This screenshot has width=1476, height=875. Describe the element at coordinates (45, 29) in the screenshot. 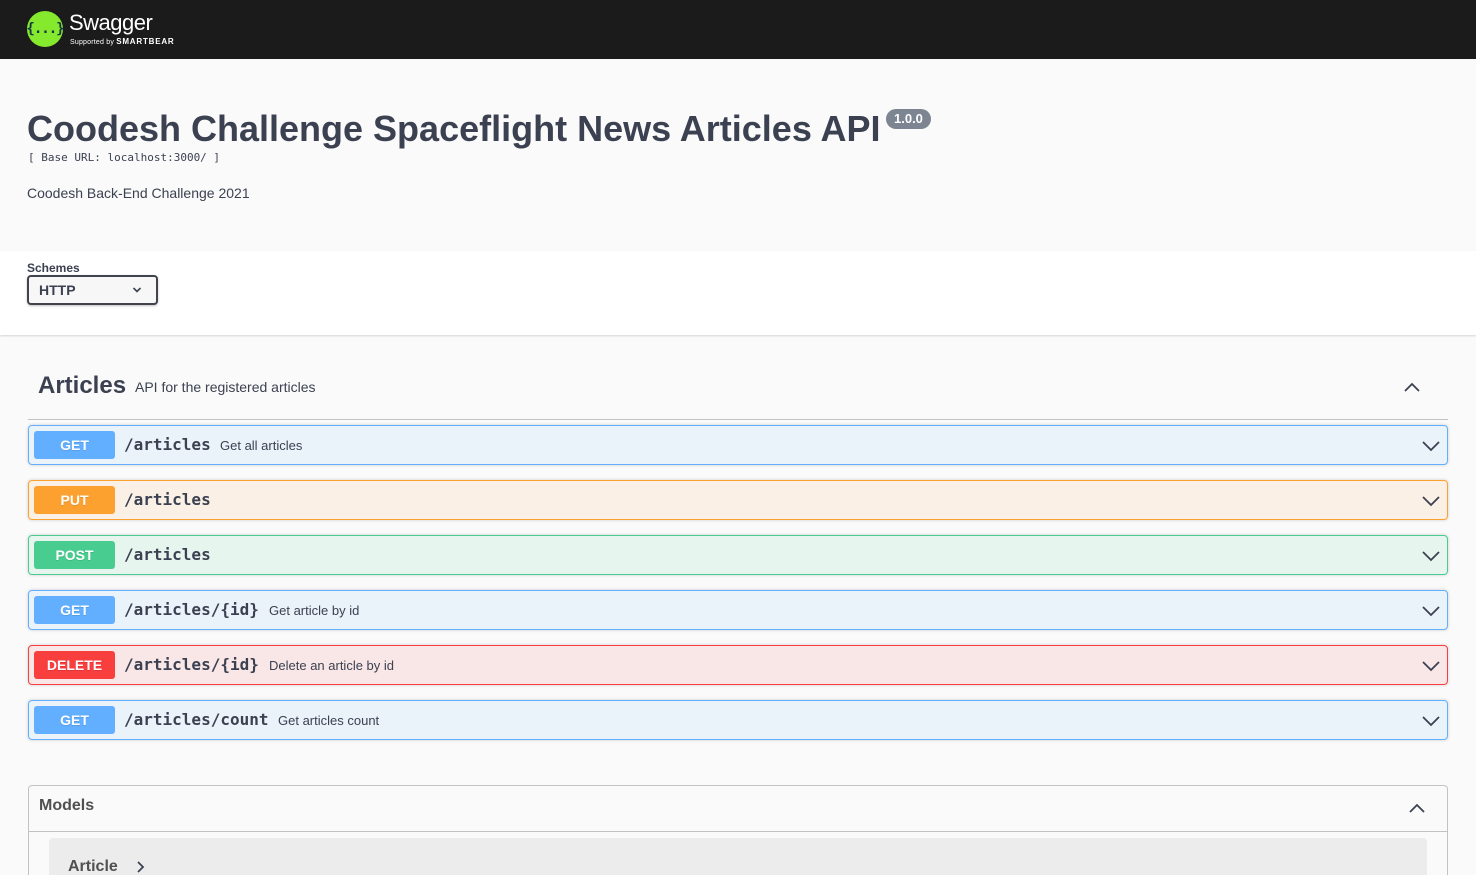

I see `swagger-logo-icon: {...}` at that location.